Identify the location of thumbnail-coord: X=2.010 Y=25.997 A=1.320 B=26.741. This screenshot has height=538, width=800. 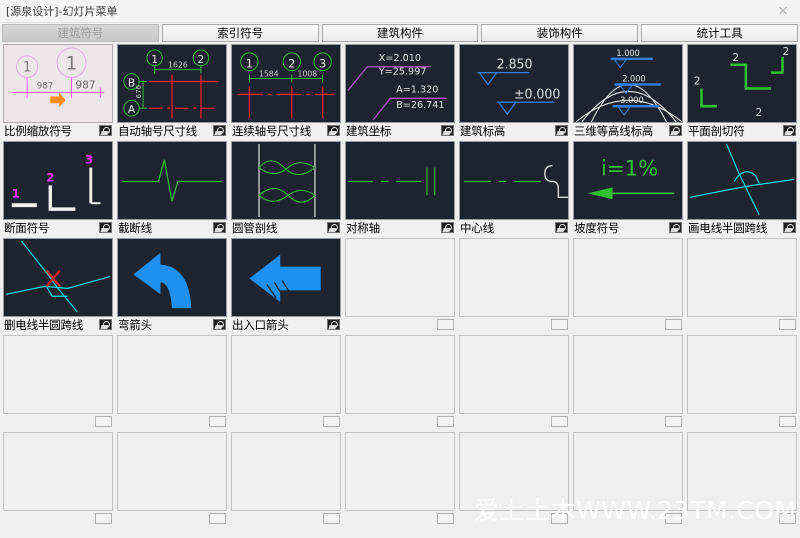
(400, 83).